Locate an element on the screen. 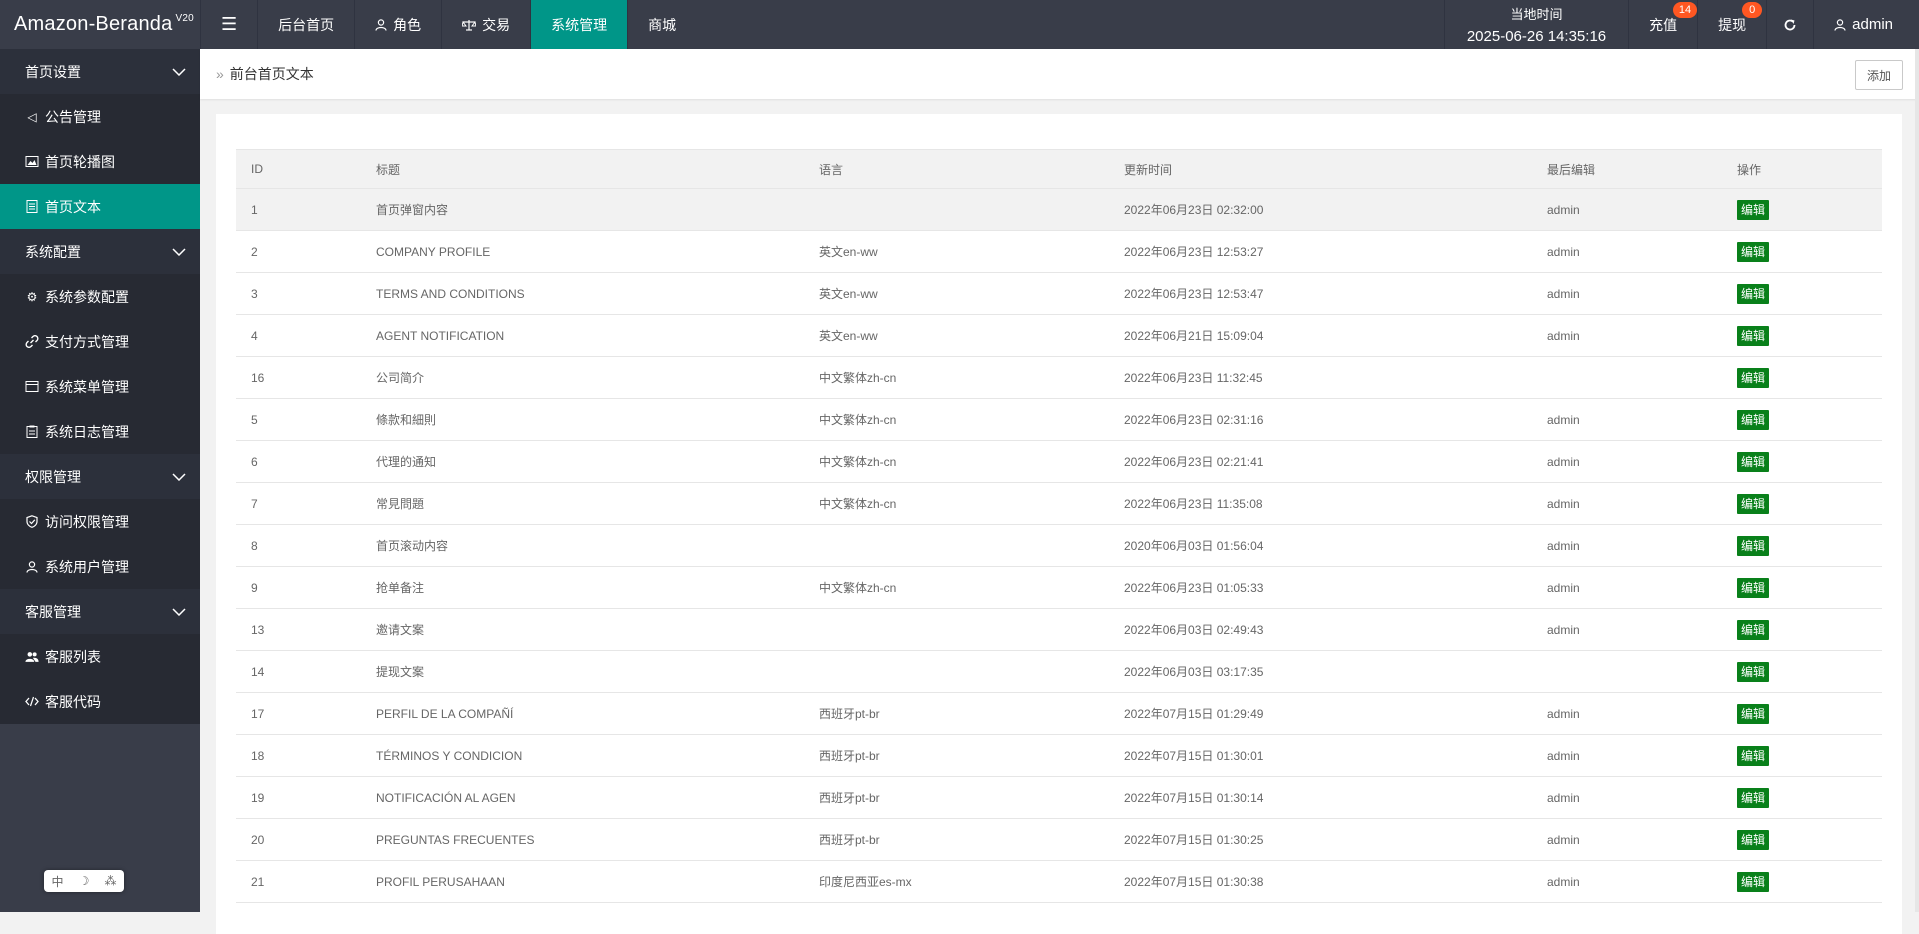 This screenshot has height=934, width=1919. sidebar-group-permissions: 权限管理 is located at coordinates (100, 476).